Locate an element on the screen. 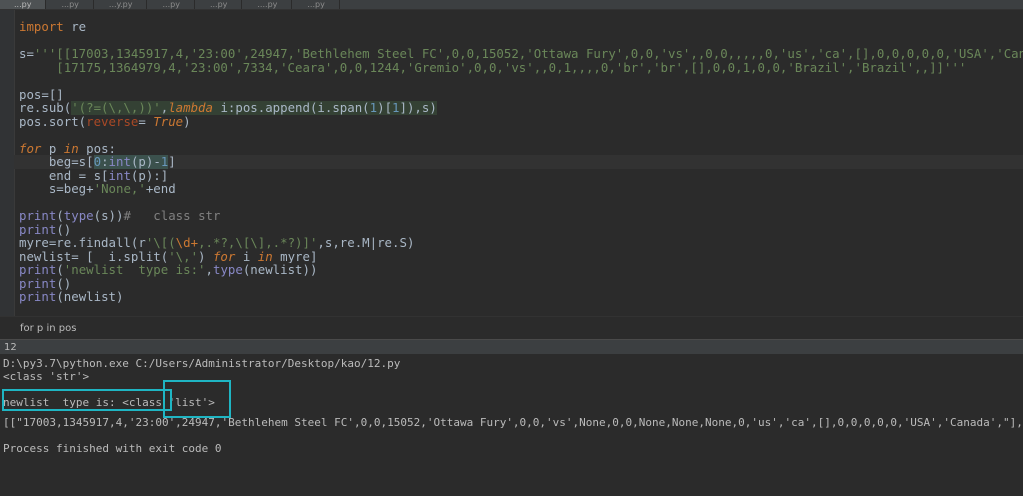 This screenshot has height=496, width=1023. code-line: s=beg+'None,'+end is located at coordinates (521, 189).